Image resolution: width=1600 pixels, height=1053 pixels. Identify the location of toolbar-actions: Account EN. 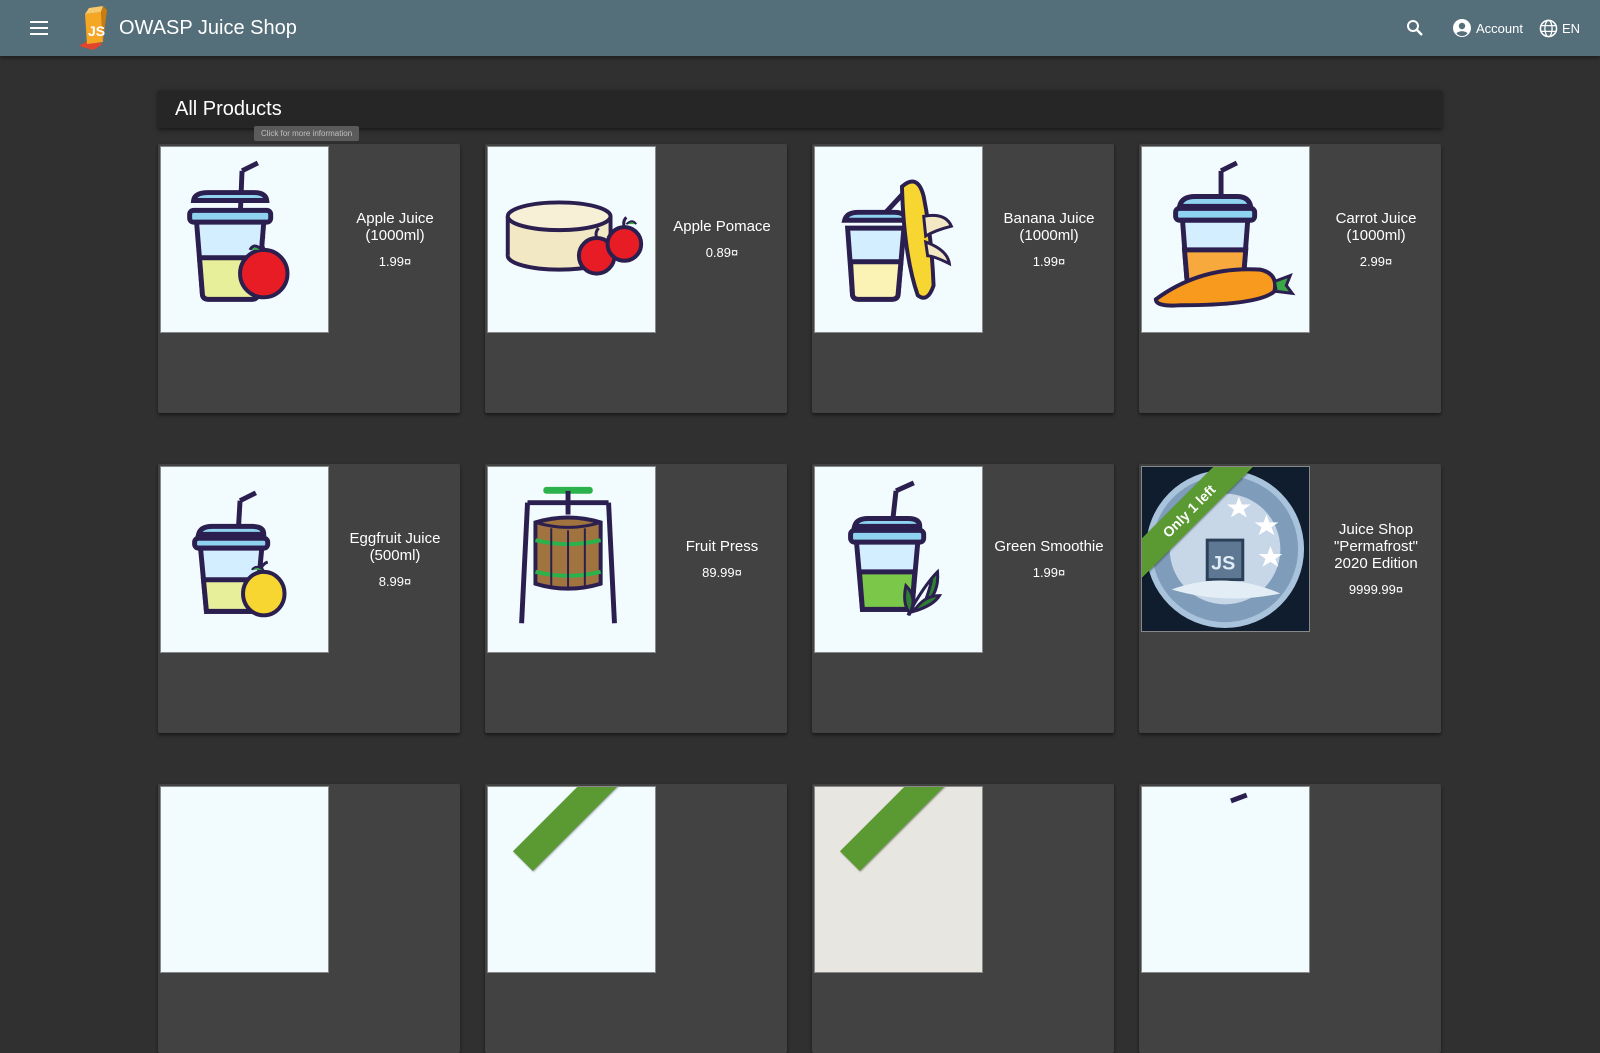
(1499, 28).